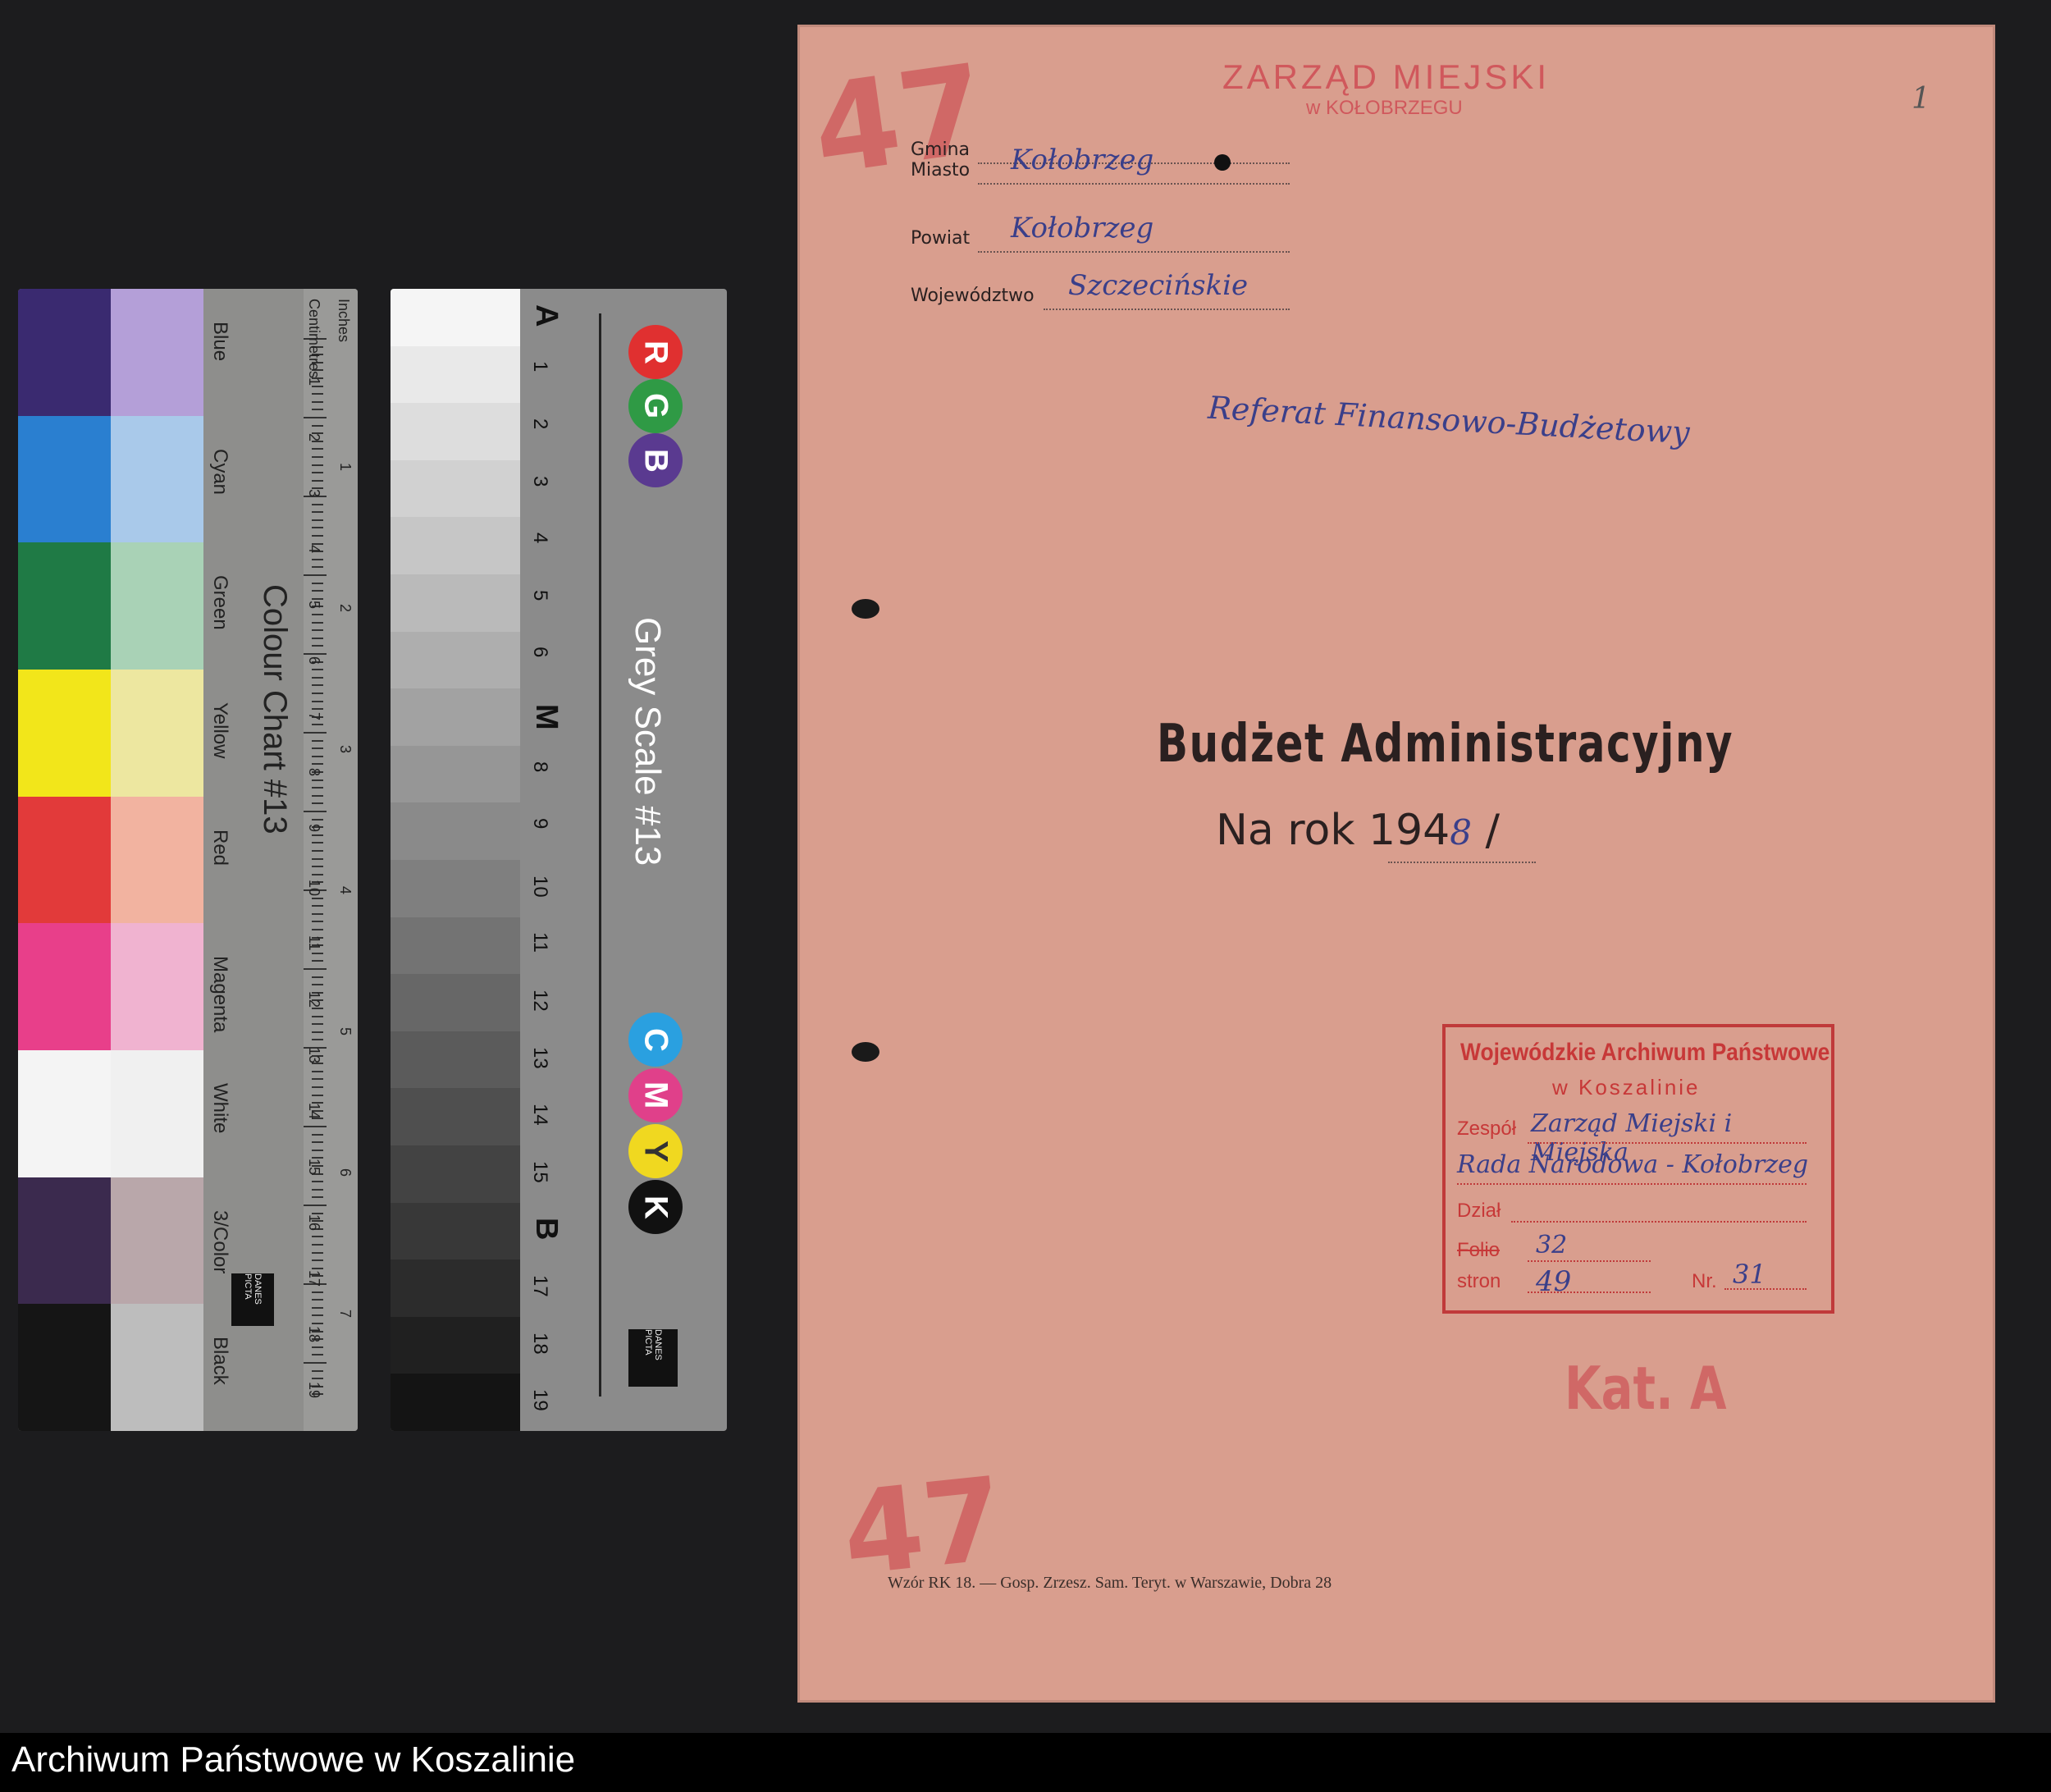 Image resolution: width=2051 pixels, height=1792 pixels. Describe the element at coordinates (64, 479) in the screenshot. I see `swatch-cyan` at that location.